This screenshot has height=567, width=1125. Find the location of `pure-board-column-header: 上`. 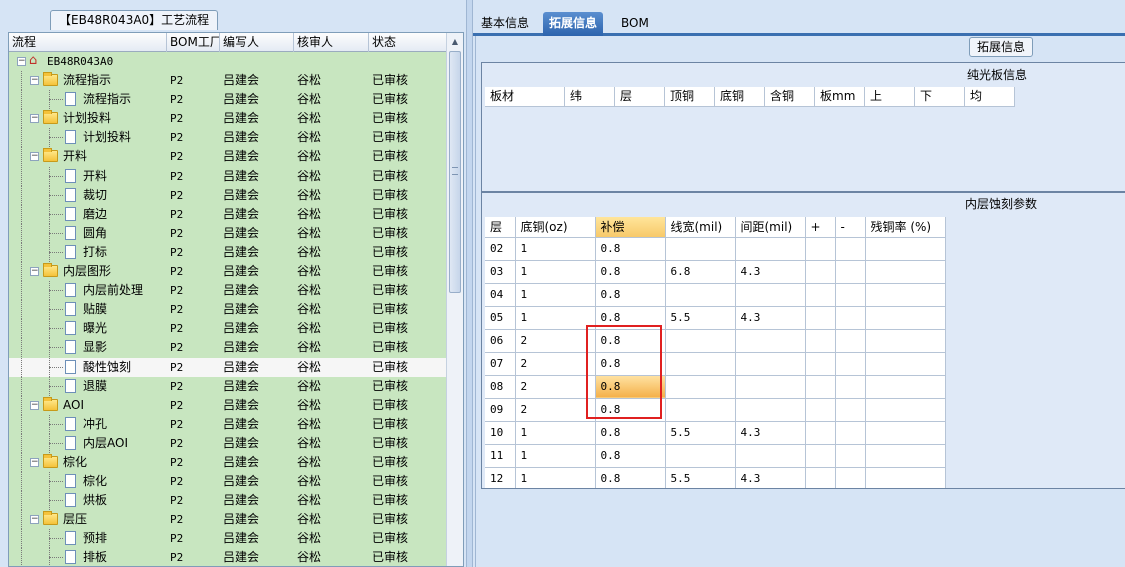

pure-board-column-header: 上 is located at coordinates (890, 97).